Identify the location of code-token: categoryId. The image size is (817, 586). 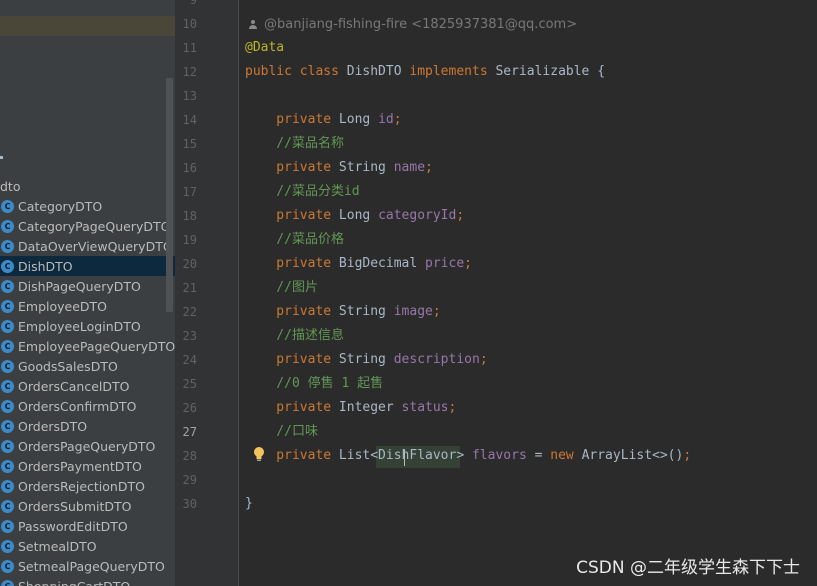
(417, 215).